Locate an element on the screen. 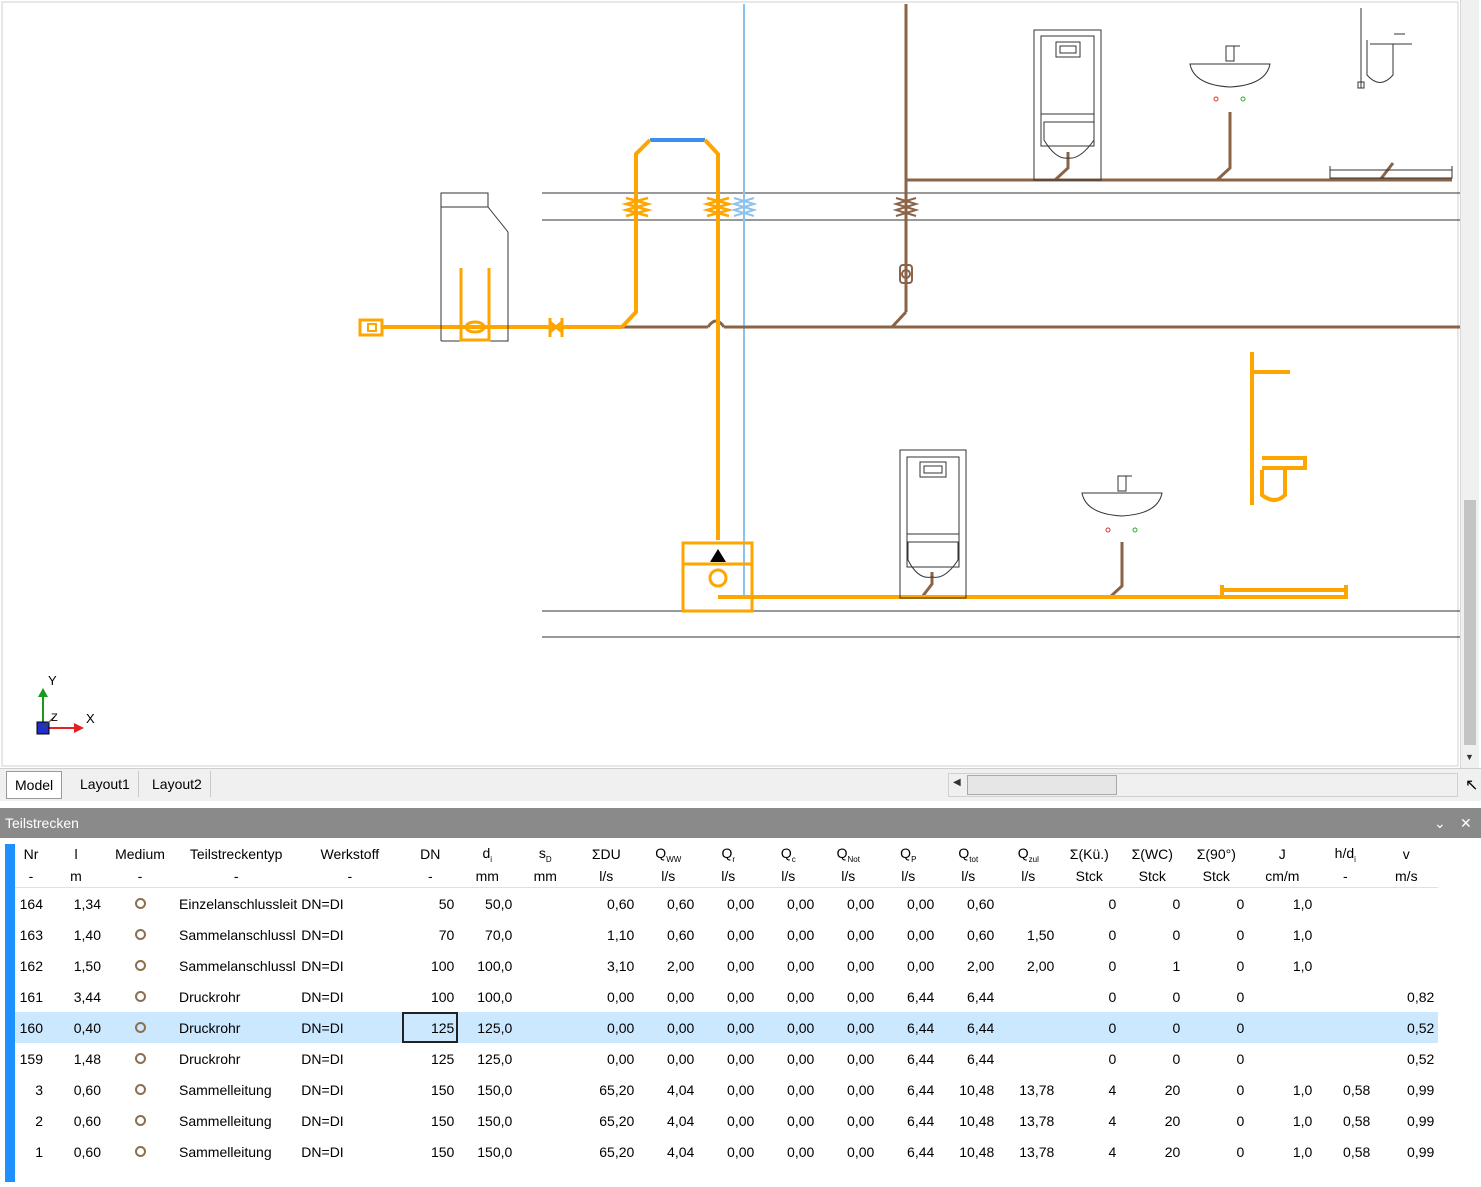  column-header: Qr is located at coordinates (728, 854).